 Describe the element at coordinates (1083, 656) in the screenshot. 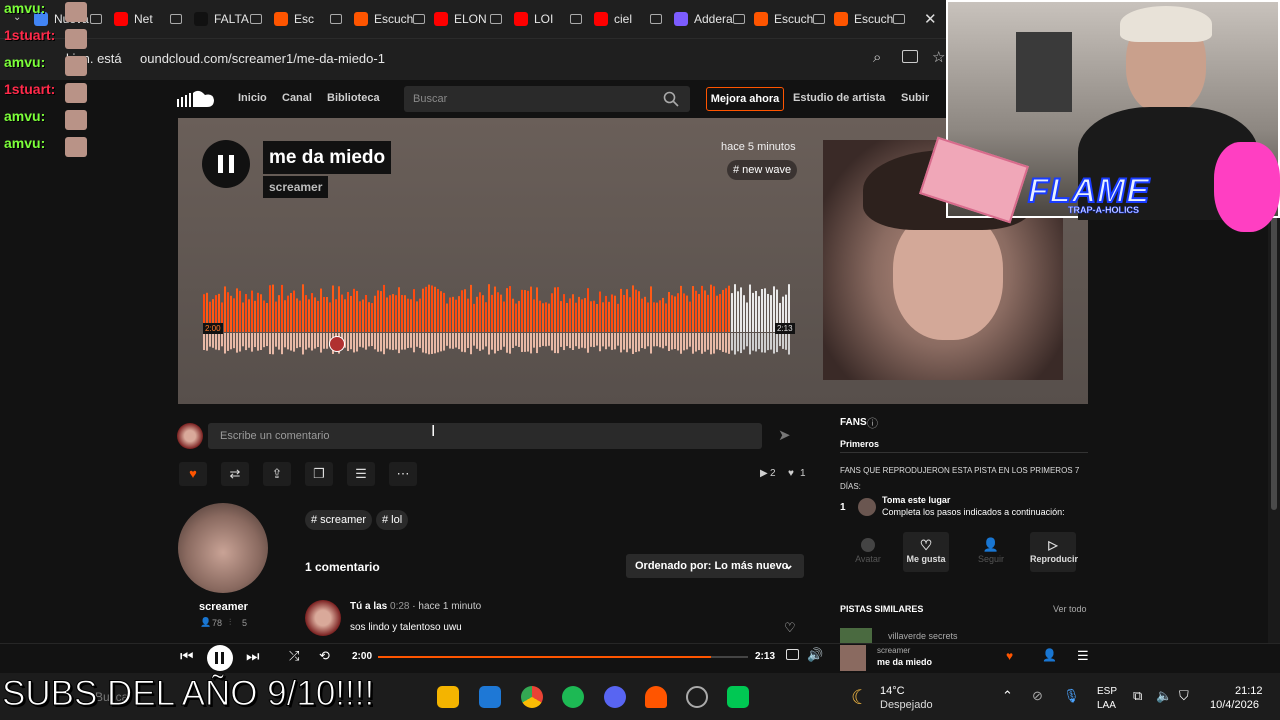

I see `queue-icon: ☰` at that location.